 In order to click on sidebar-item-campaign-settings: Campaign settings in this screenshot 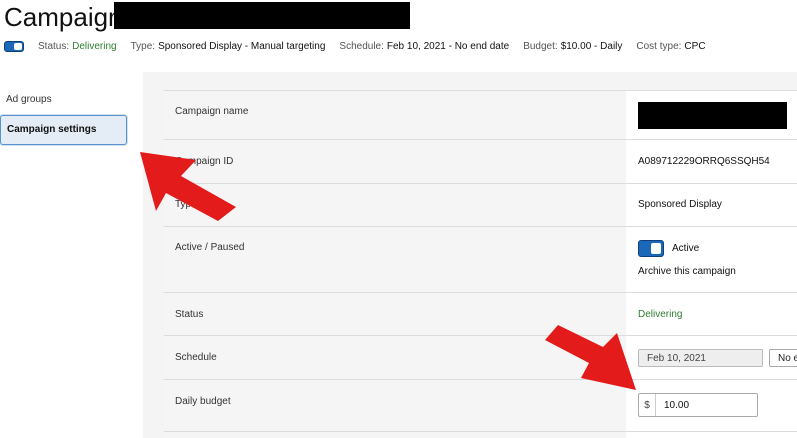, I will do `click(63, 130)`.